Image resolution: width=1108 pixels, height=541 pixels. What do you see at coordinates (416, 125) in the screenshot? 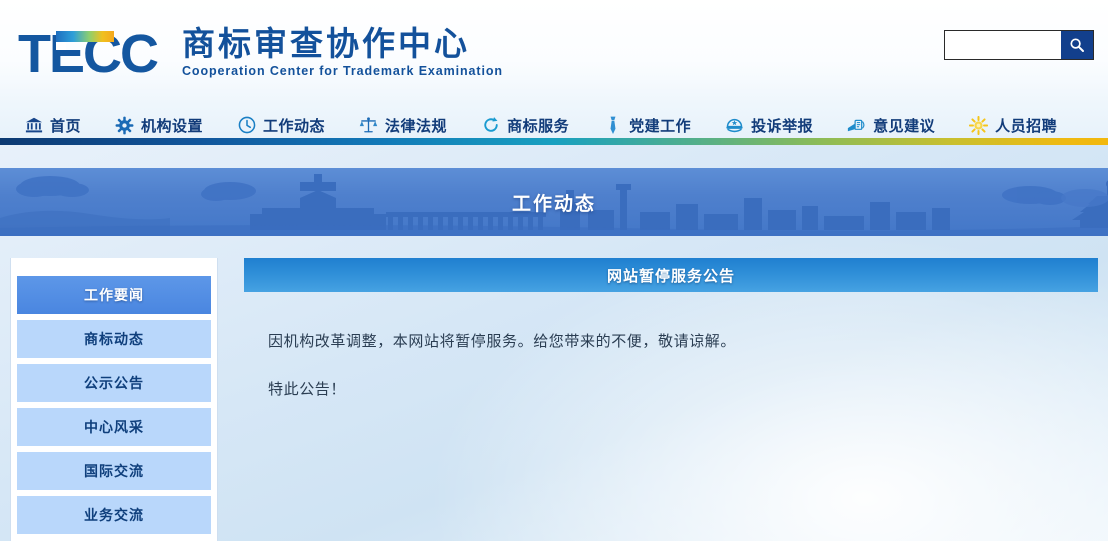
I see `nav-label: 法律法规` at bounding box center [416, 125].